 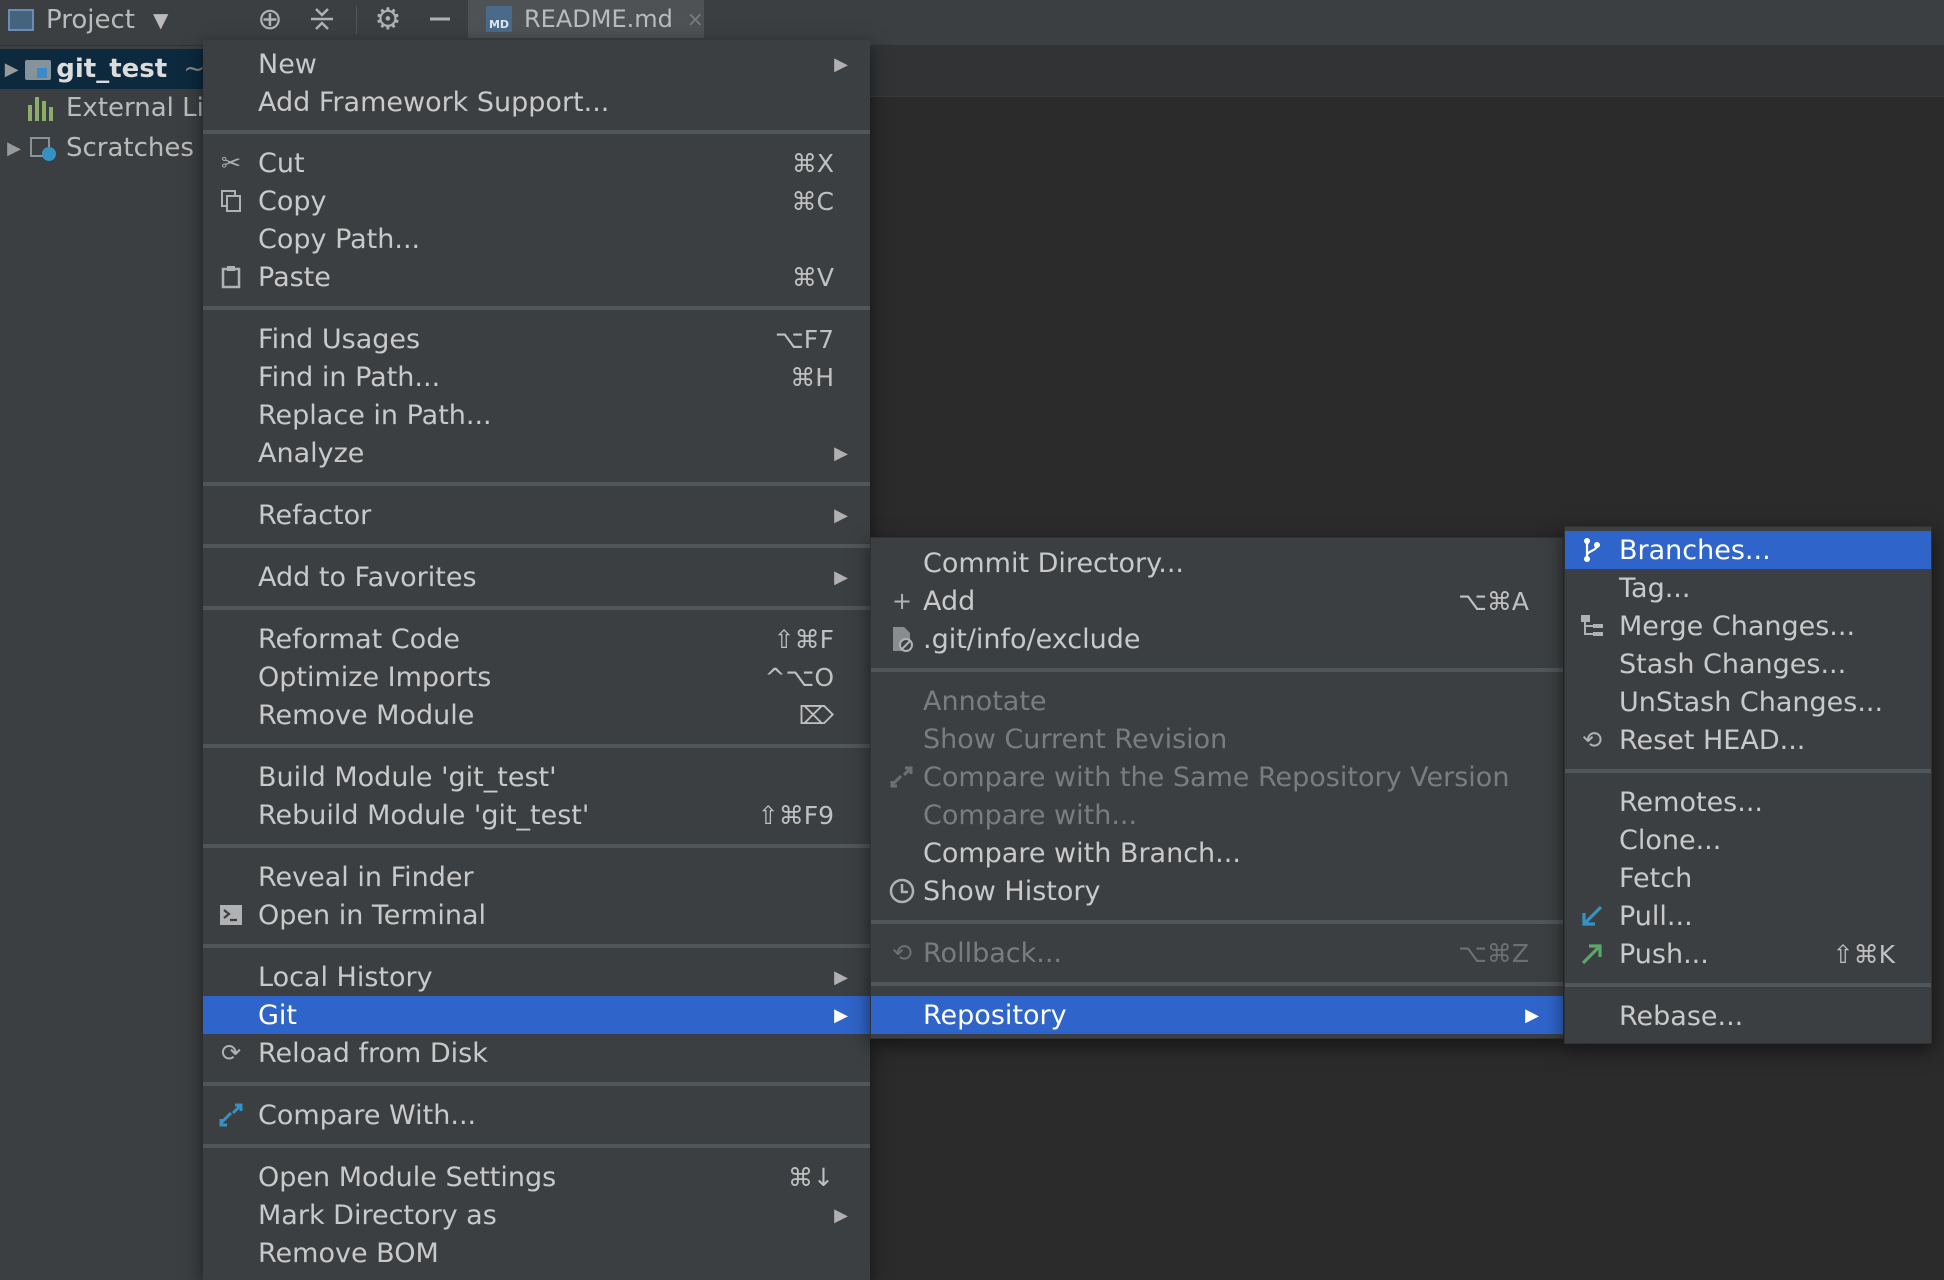 What do you see at coordinates (435, 1253) in the screenshot?
I see `menu-item-remove-bom: Remove BOM` at bounding box center [435, 1253].